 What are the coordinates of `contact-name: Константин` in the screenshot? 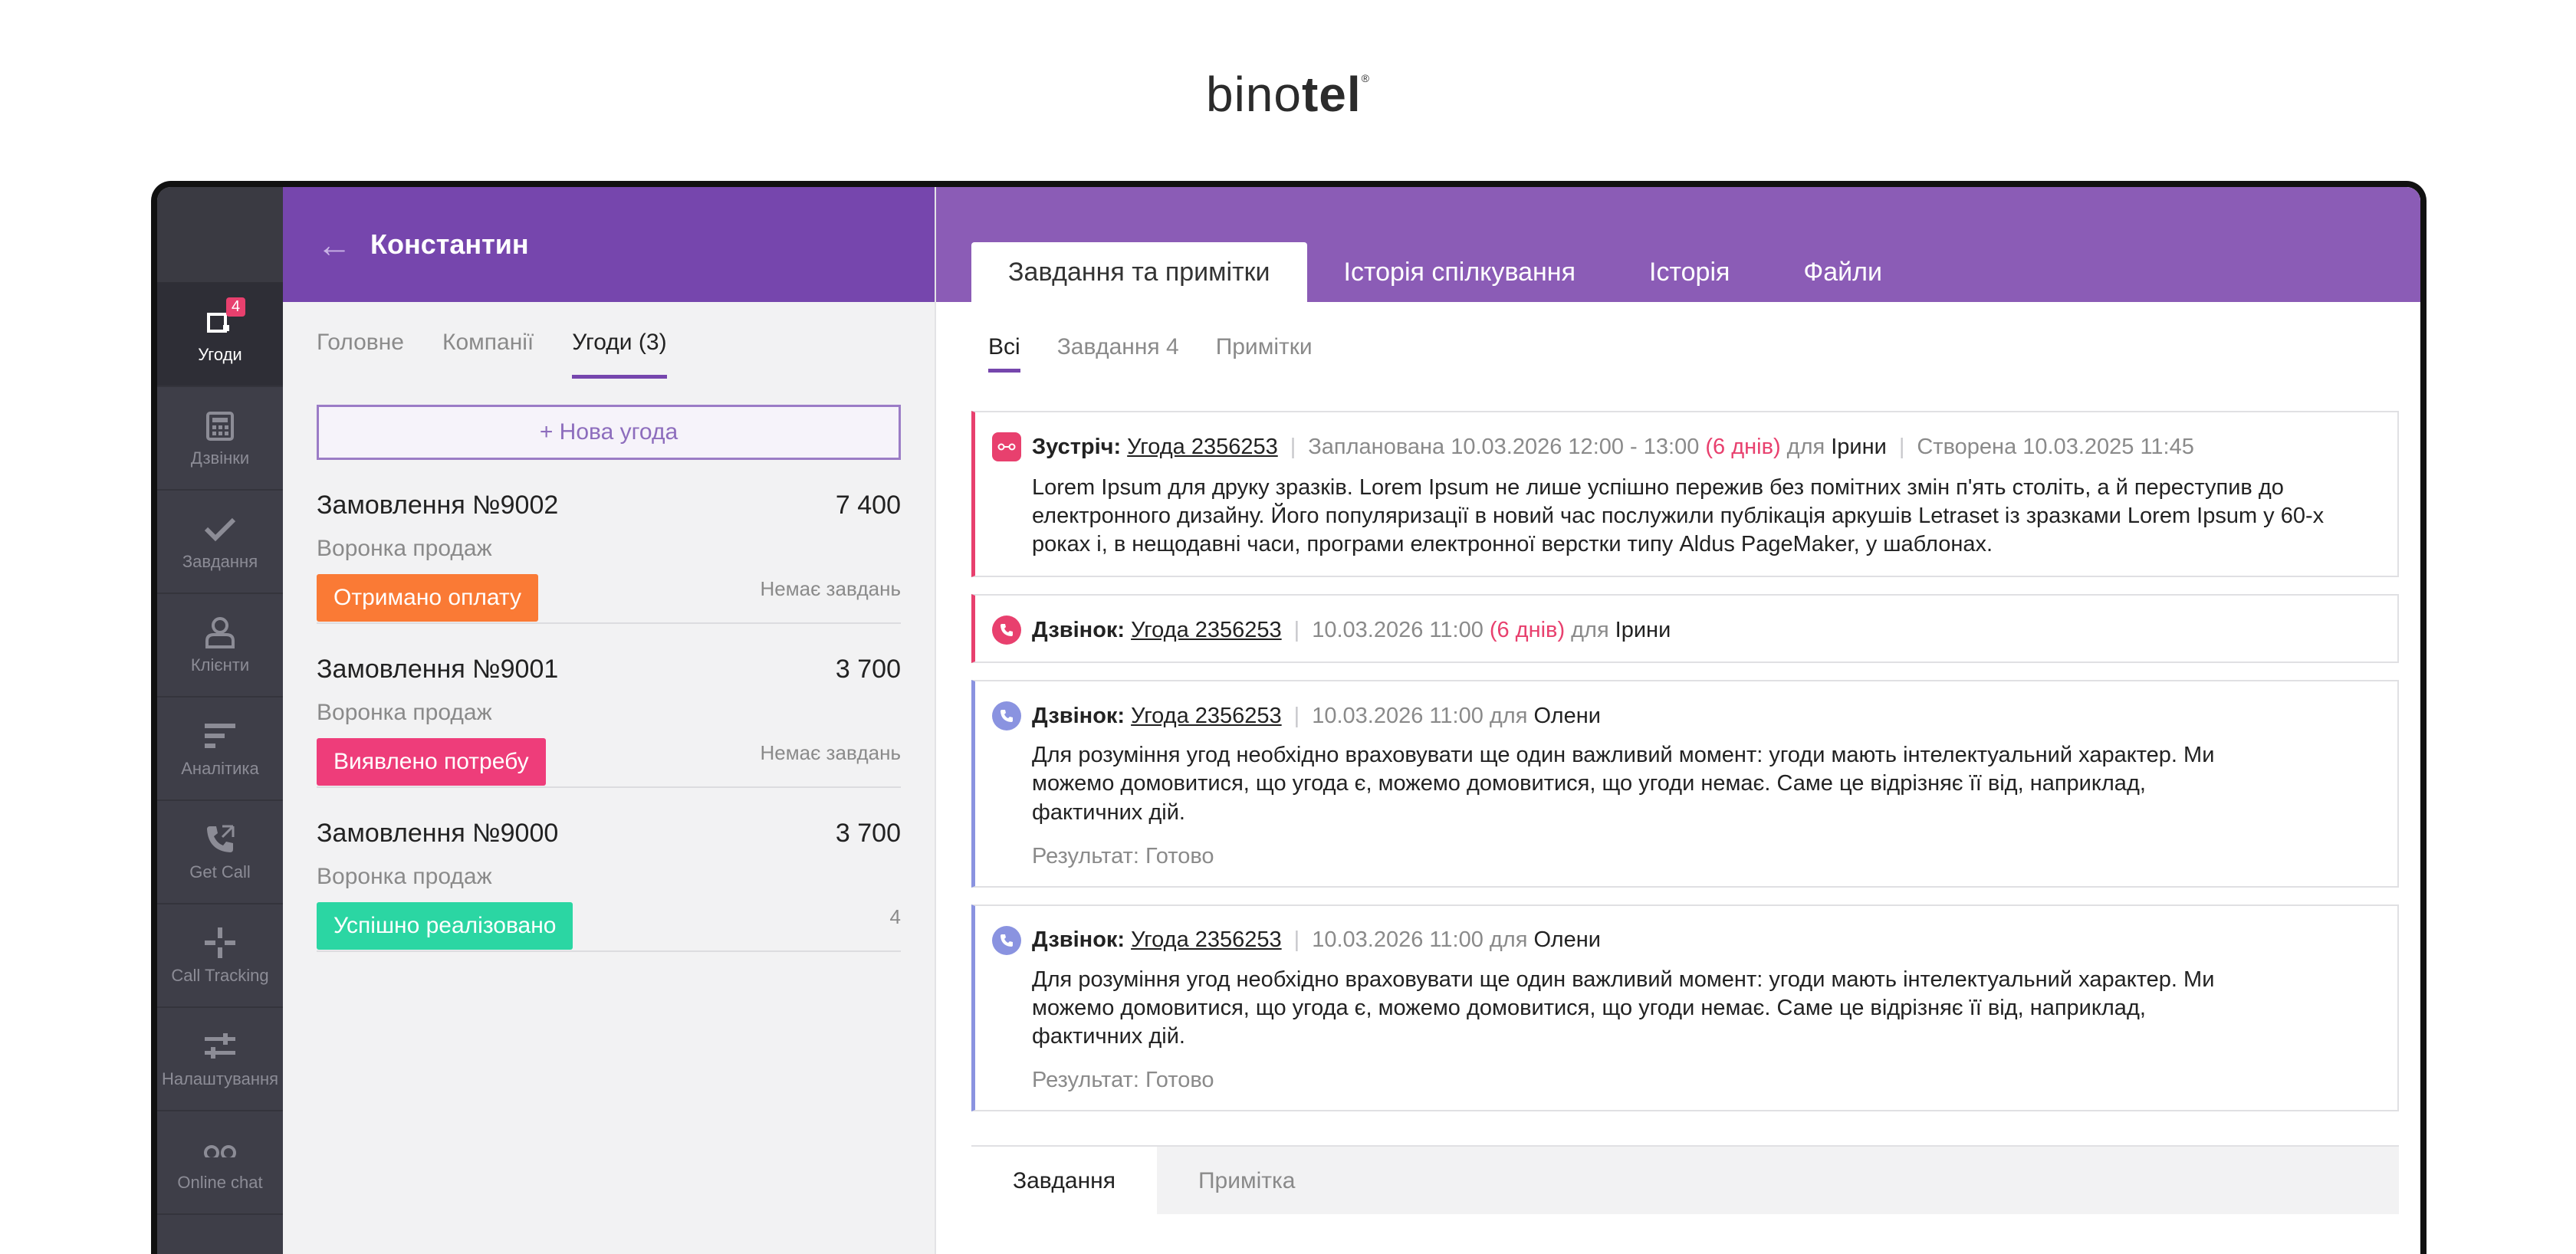 It's located at (450, 244).